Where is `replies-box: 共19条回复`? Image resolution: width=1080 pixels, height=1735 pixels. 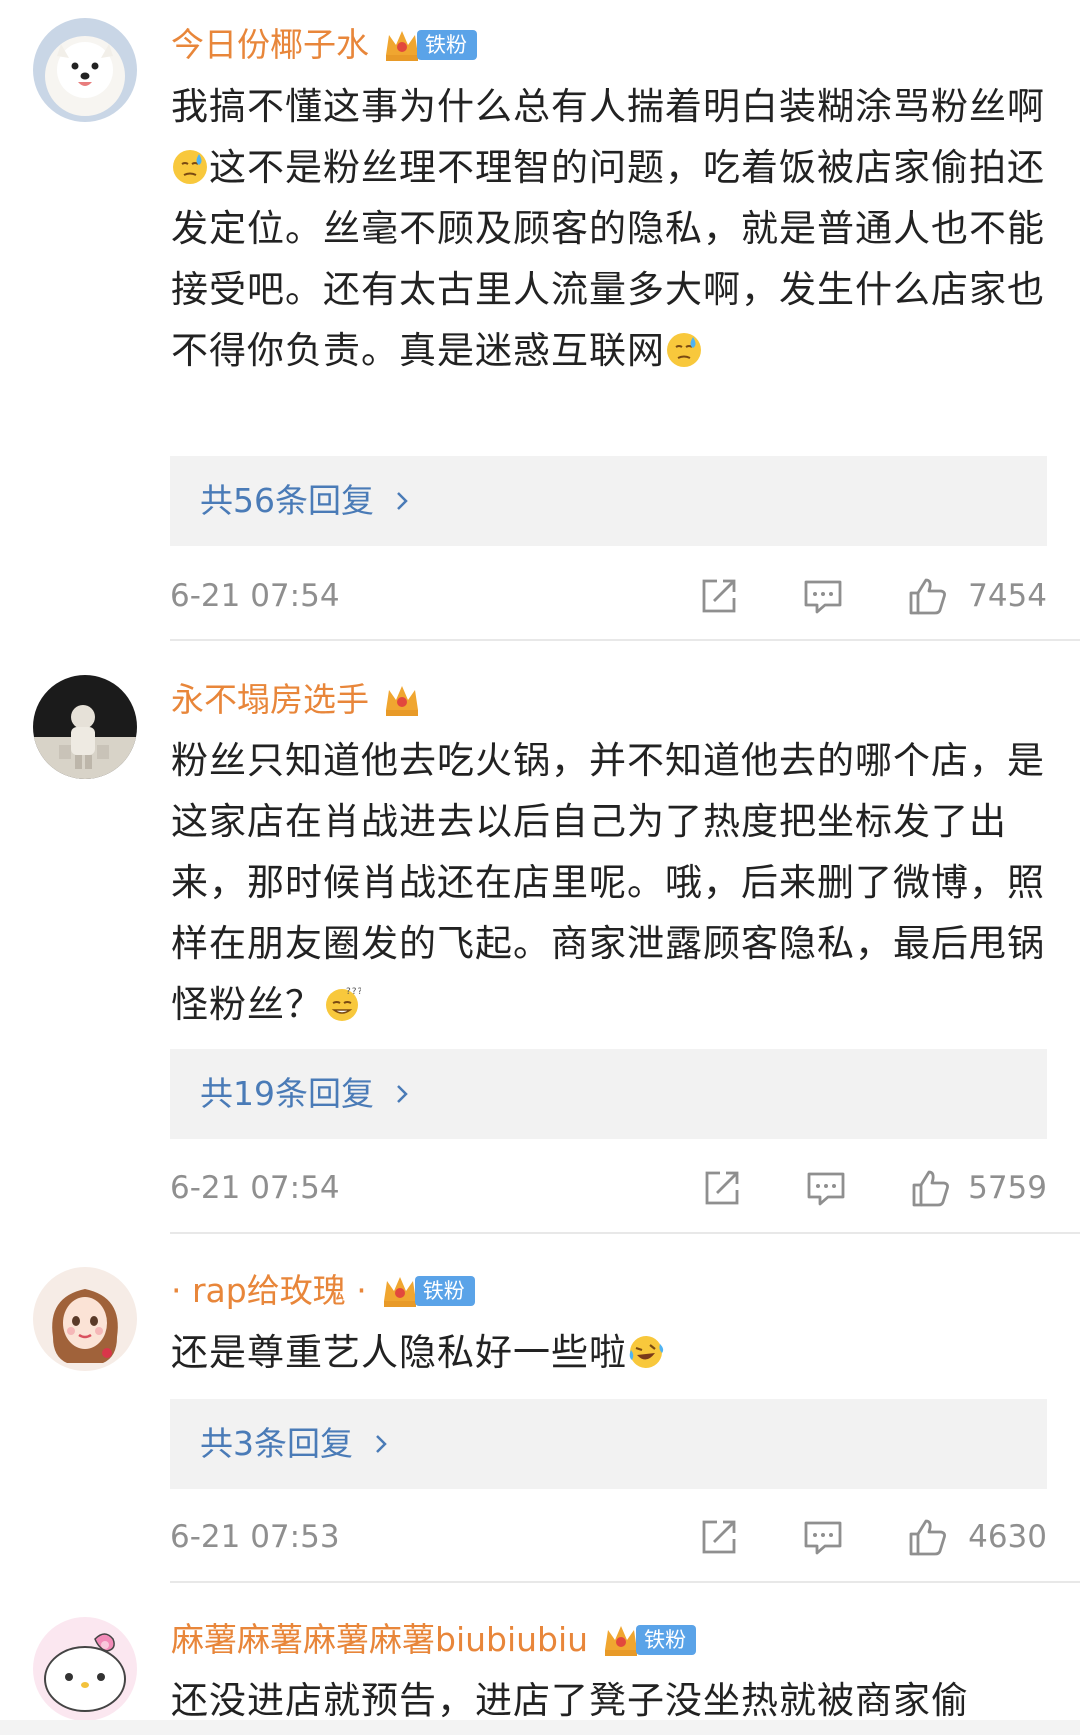
replies-box: 共19条回复 is located at coordinates (608, 1094).